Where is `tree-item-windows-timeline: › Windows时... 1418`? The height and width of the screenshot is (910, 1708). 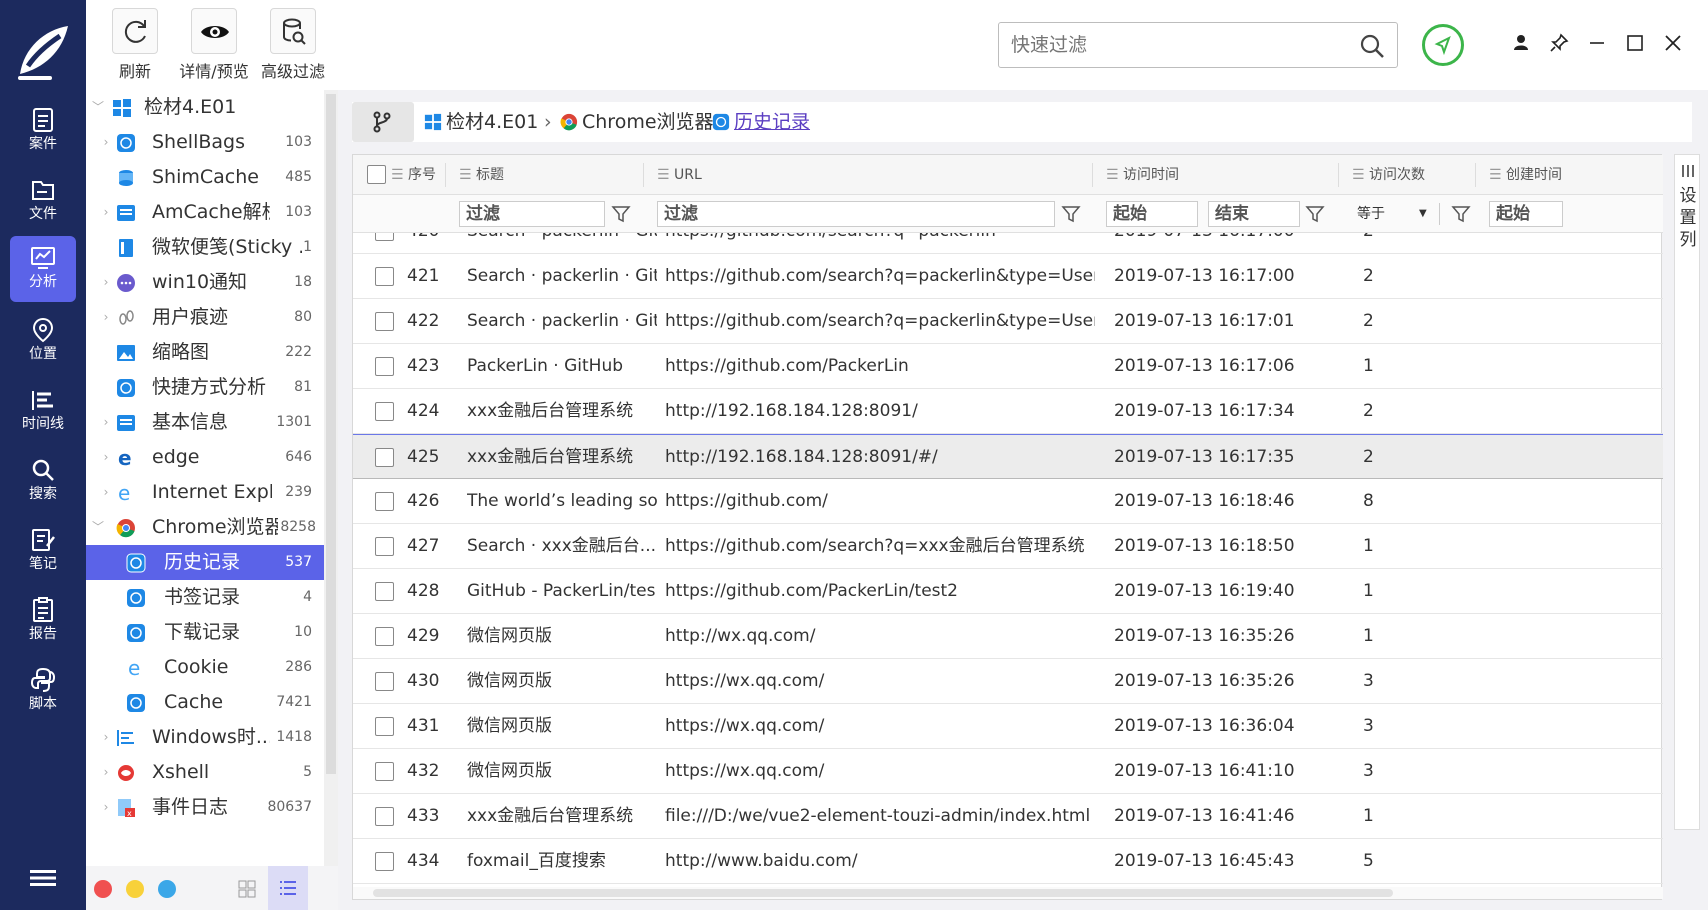
tree-item-windows-timeline: › Windows时... 1418 is located at coordinates (205, 737).